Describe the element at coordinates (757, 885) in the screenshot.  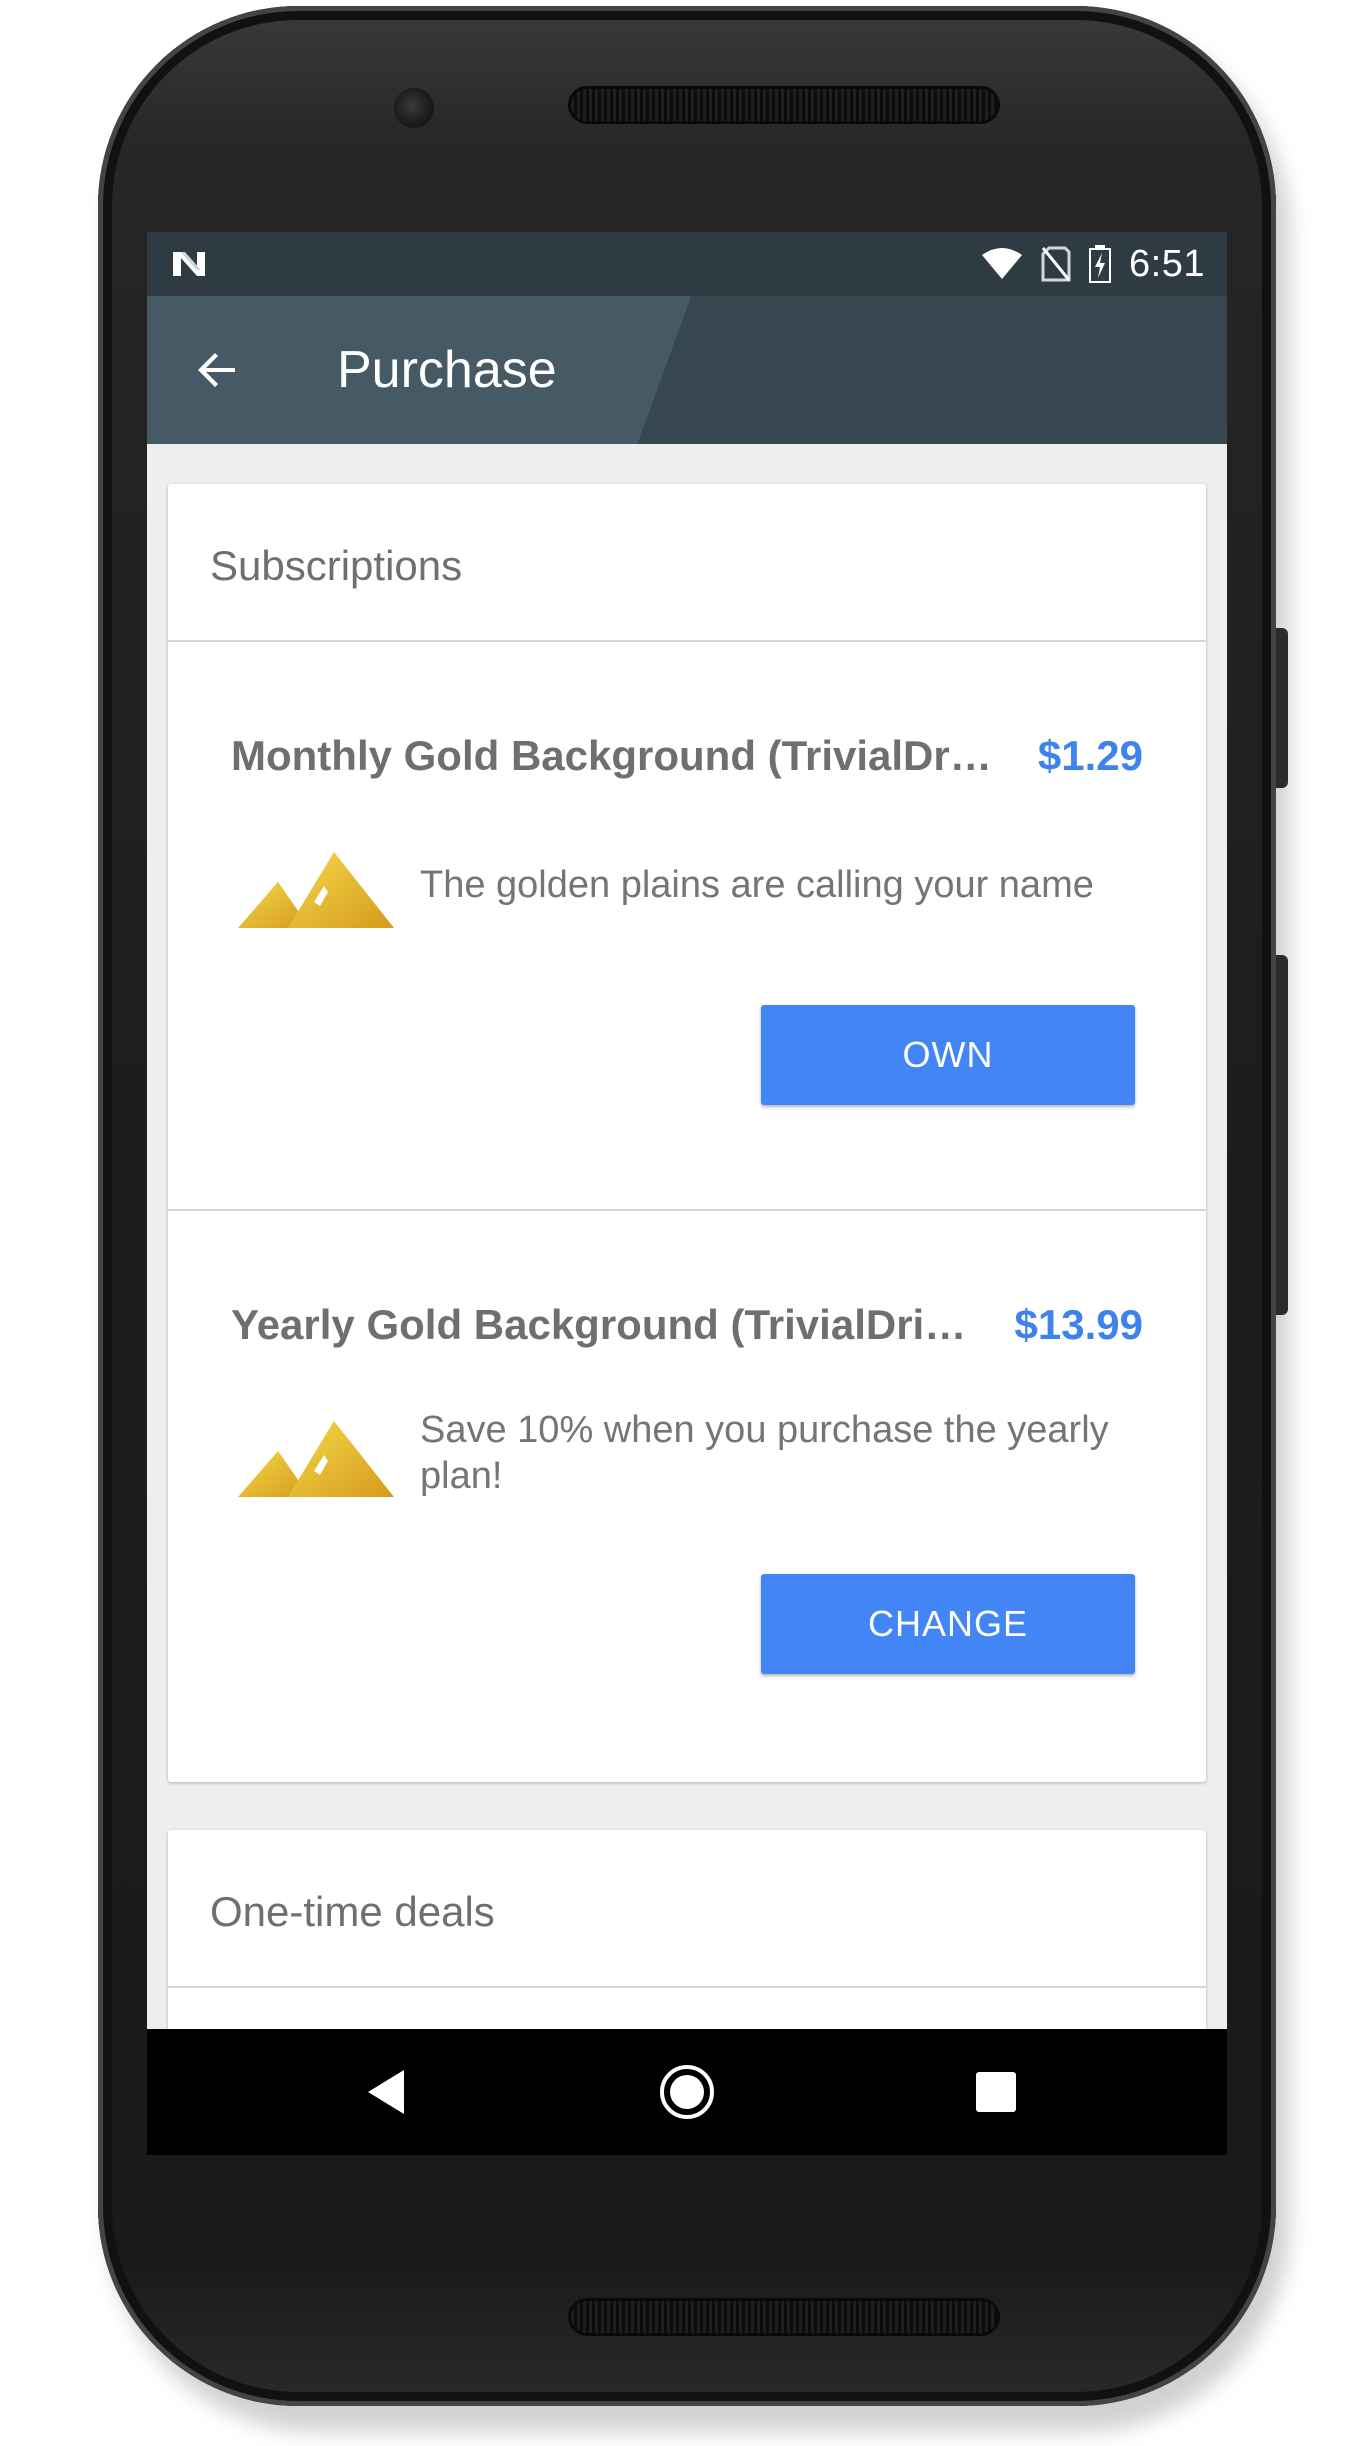
I see `sku-description: The golden plains are calling your name` at that location.